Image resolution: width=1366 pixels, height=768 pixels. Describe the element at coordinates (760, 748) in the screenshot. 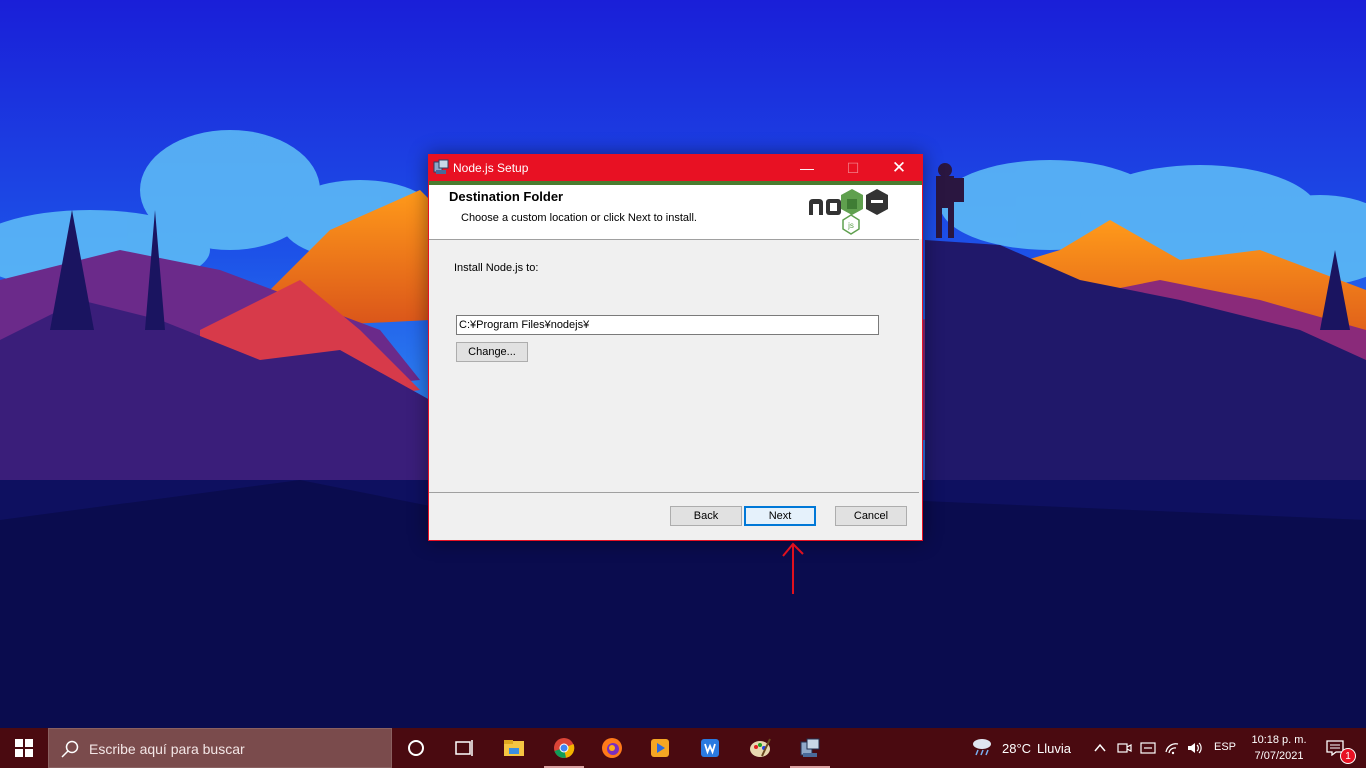

I see `paint-icon` at that location.